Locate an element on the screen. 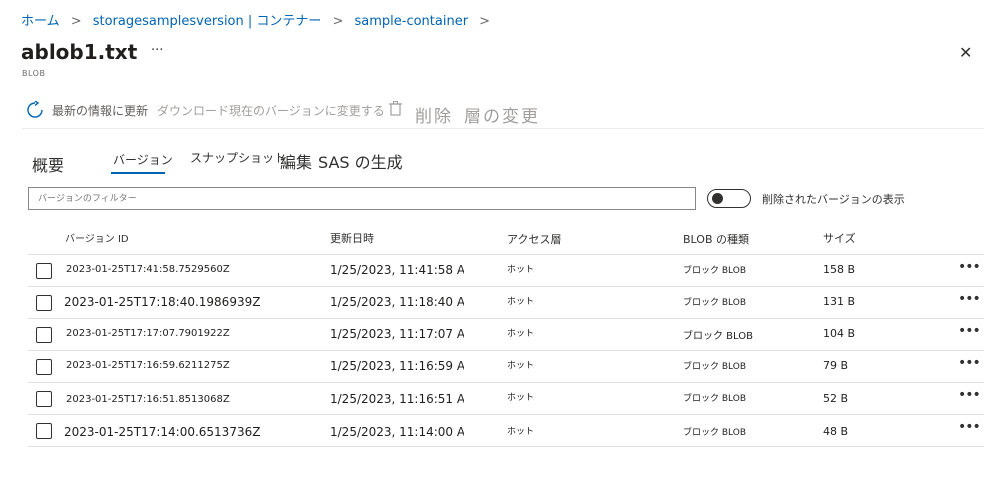  download-button: ダウンロード is located at coordinates (193, 110).